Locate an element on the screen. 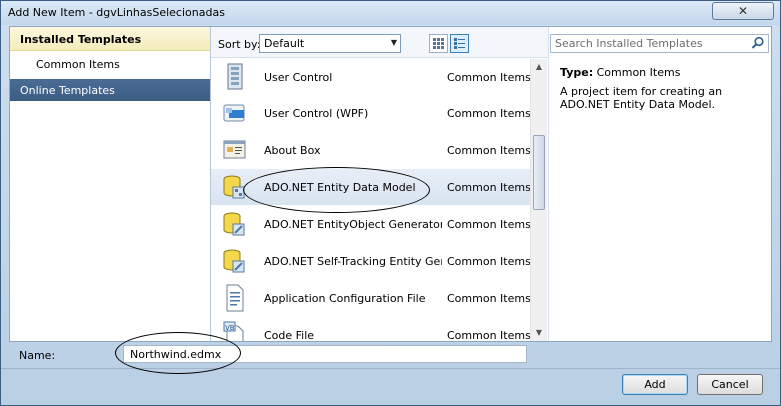 The image size is (781, 406). template-item-selected: ADO.NET Entity Data Model Common Items is located at coordinates (374, 187).